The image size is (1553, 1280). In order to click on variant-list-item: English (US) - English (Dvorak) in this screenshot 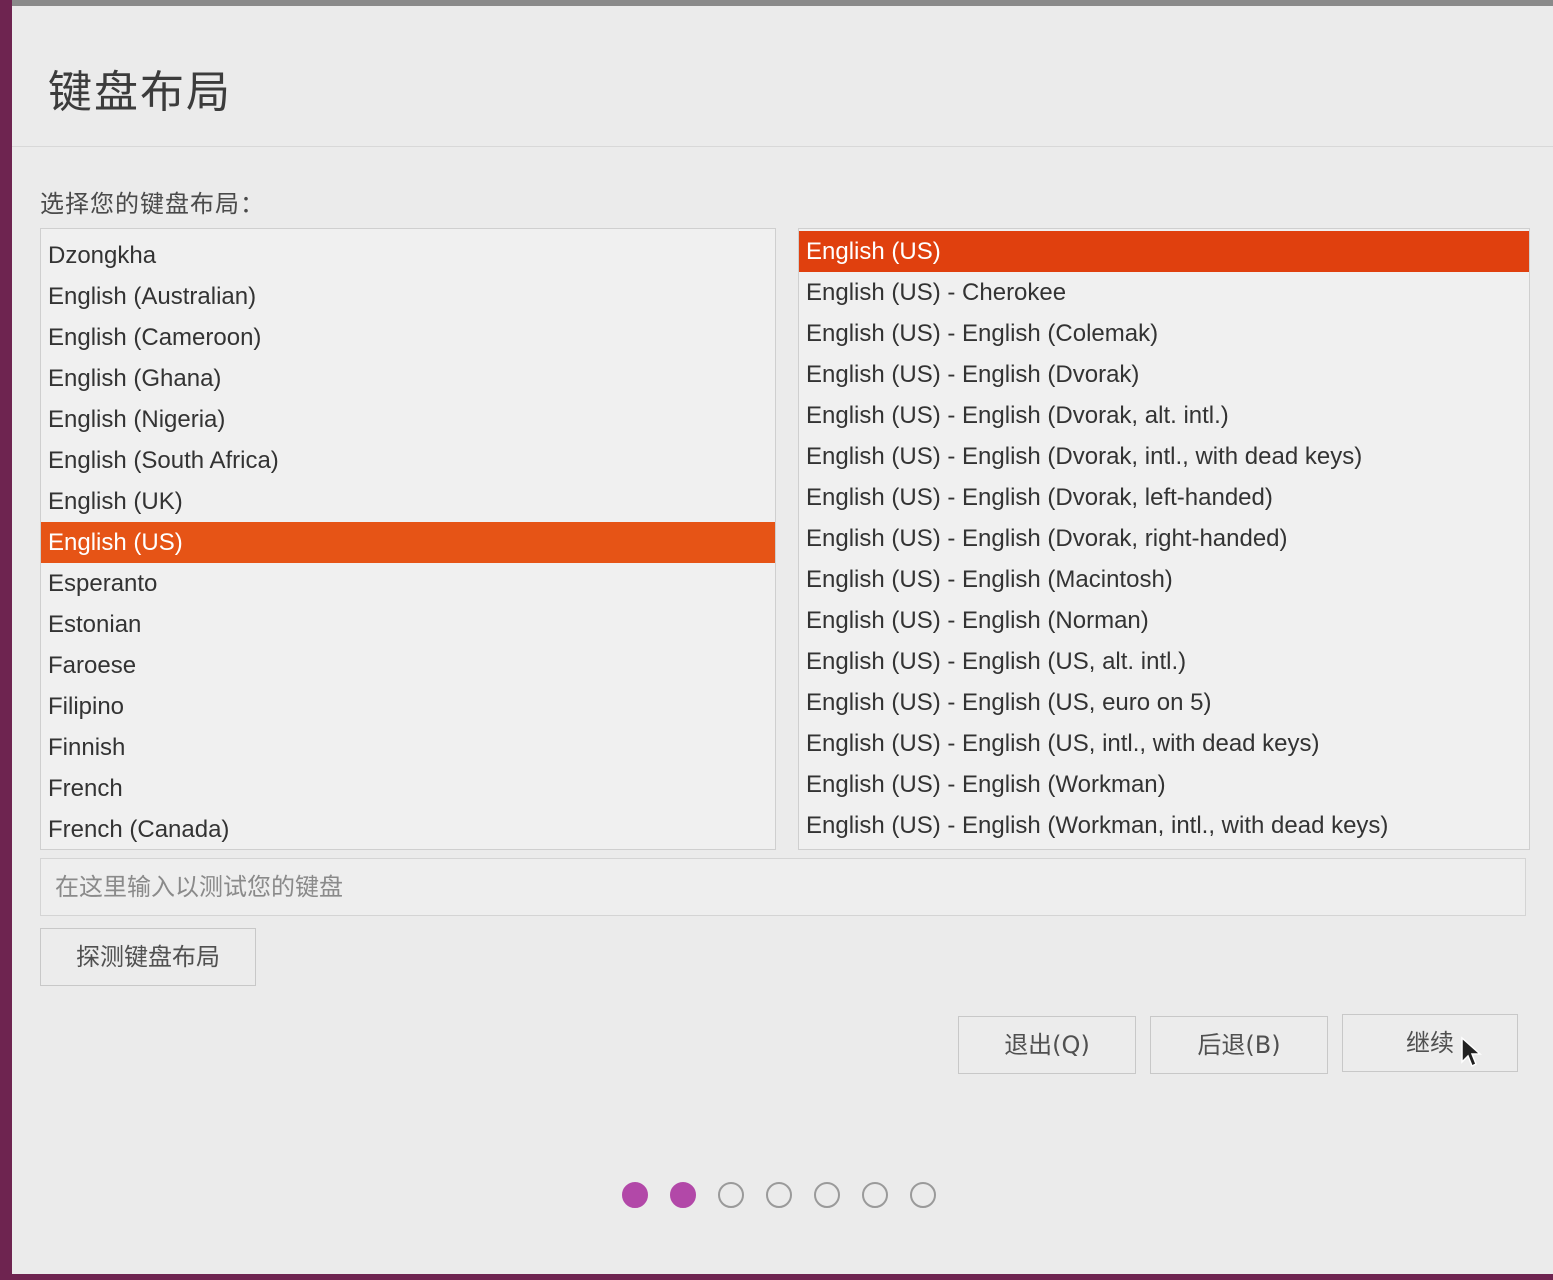, I will do `click(1164, 374)`.